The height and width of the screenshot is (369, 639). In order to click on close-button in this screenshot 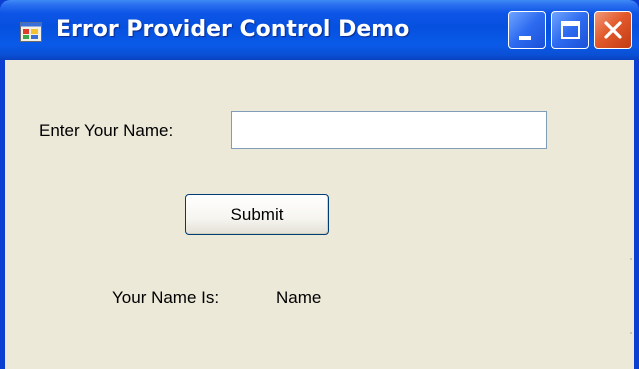, I will do `click(613, 30)`.